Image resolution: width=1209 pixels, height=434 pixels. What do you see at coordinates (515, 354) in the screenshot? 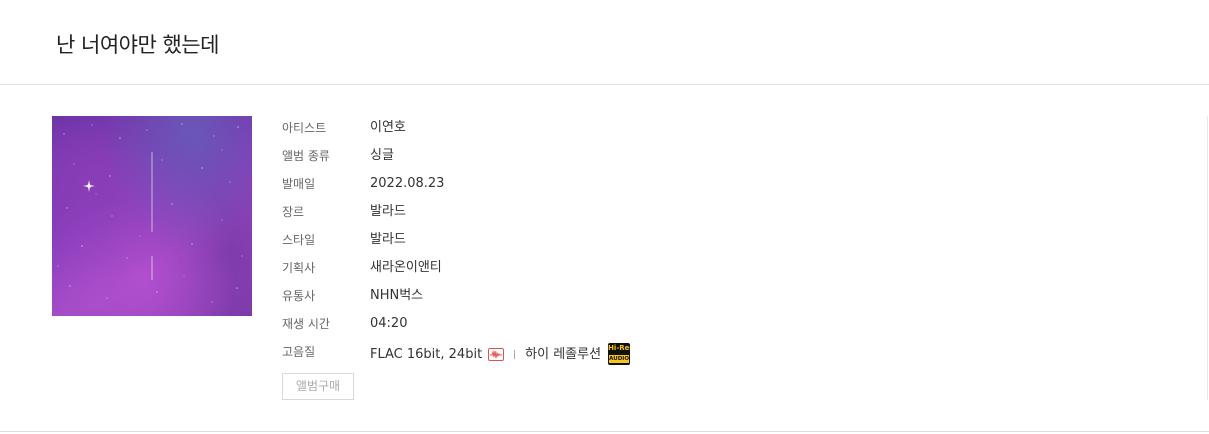
I see `separator` at bounding box center [515, 354].